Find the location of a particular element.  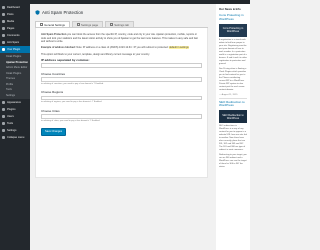

post-date: — August 11, 2015 is located at coordinates (228, 94).